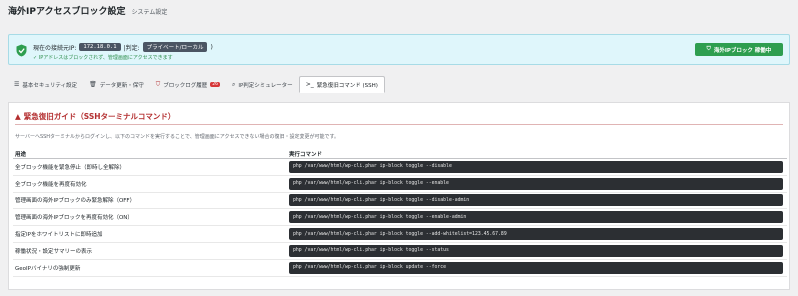 The height and width of the screenshot is (296, 798). I want to click on page-header: 海外IPアクセスブロック設定 システム設定, so click(87, 12).